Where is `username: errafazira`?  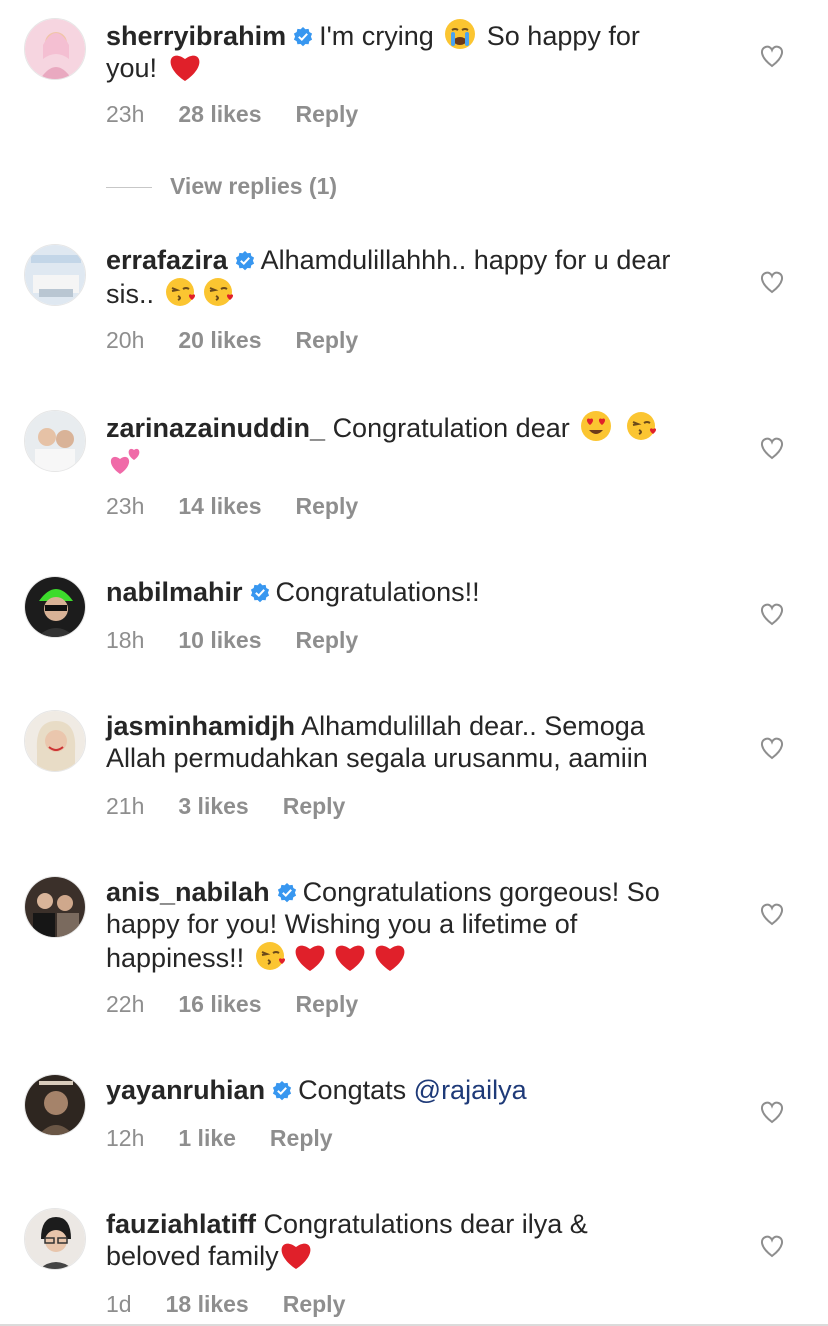
username: errafazira is located at coordinates (167, 260).